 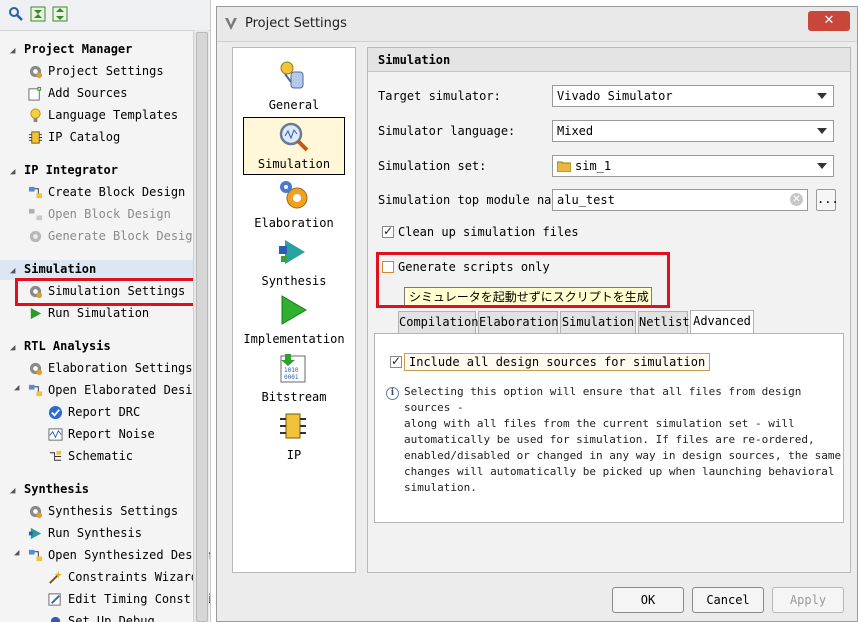 What do you see at coordinates (294, 323) in the screenshot?
I see `category-implementation: Implementation` at bounding box center [294, 323].